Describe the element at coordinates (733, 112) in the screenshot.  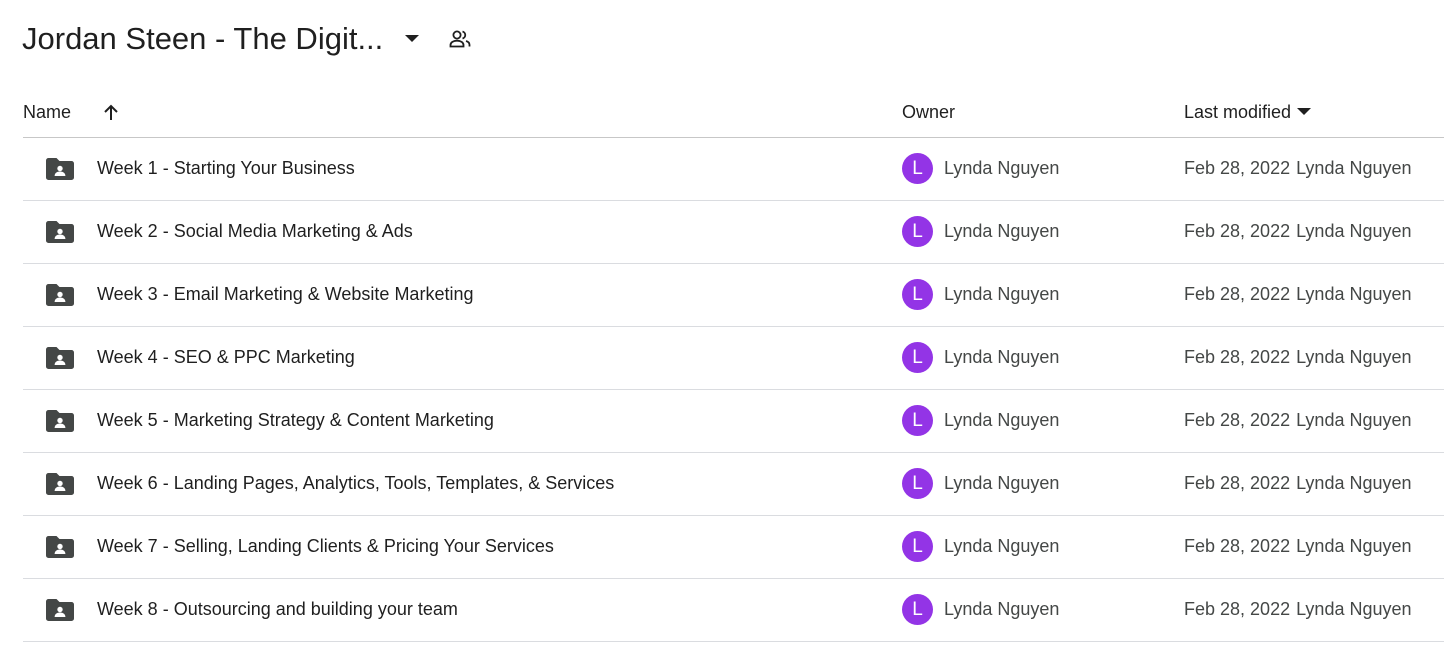
I see `table-header: Name Owner Last modified` at that location.